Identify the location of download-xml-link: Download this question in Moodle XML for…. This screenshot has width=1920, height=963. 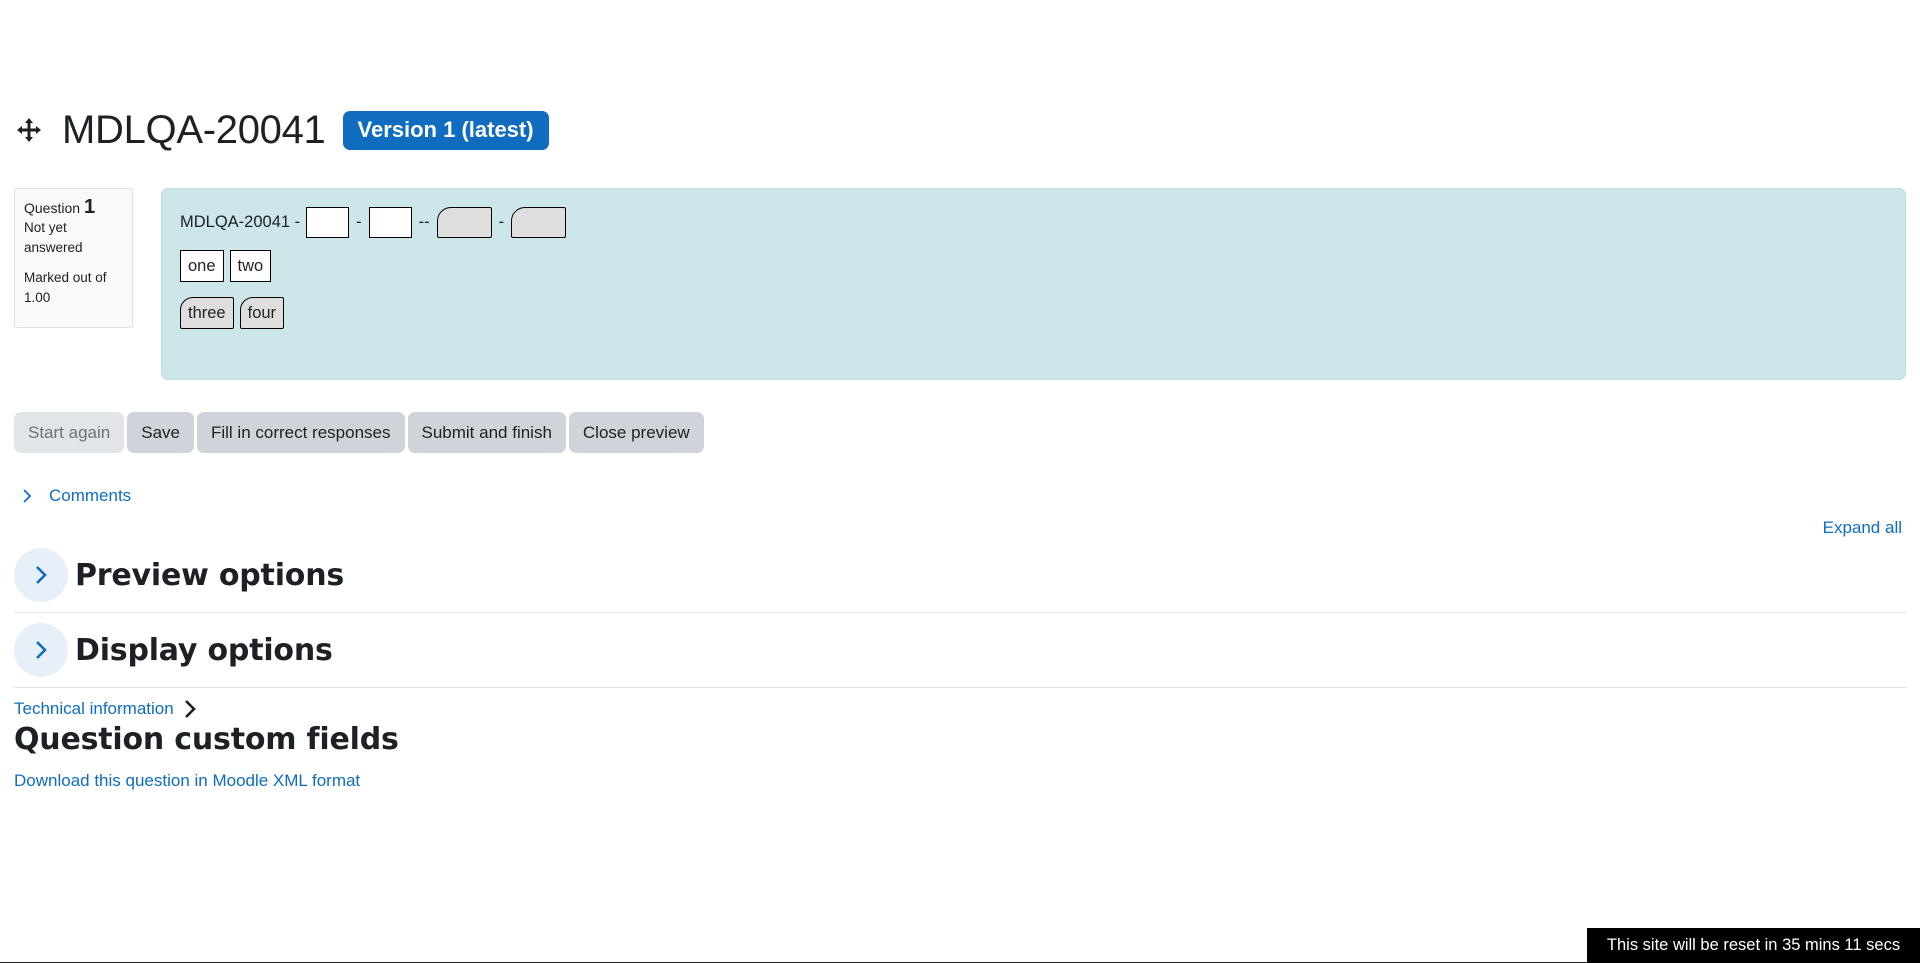
(187, 781).